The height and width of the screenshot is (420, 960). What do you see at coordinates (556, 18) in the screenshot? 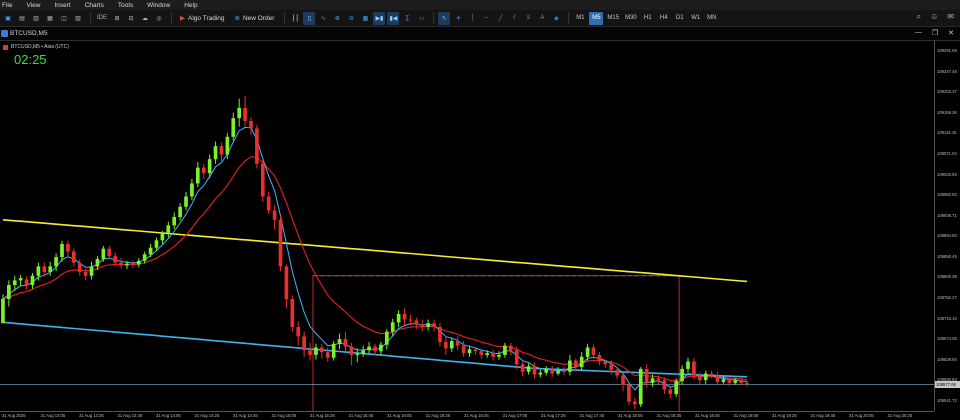
I see `shapes-icon: ◈` at bounding box center [556, 18].